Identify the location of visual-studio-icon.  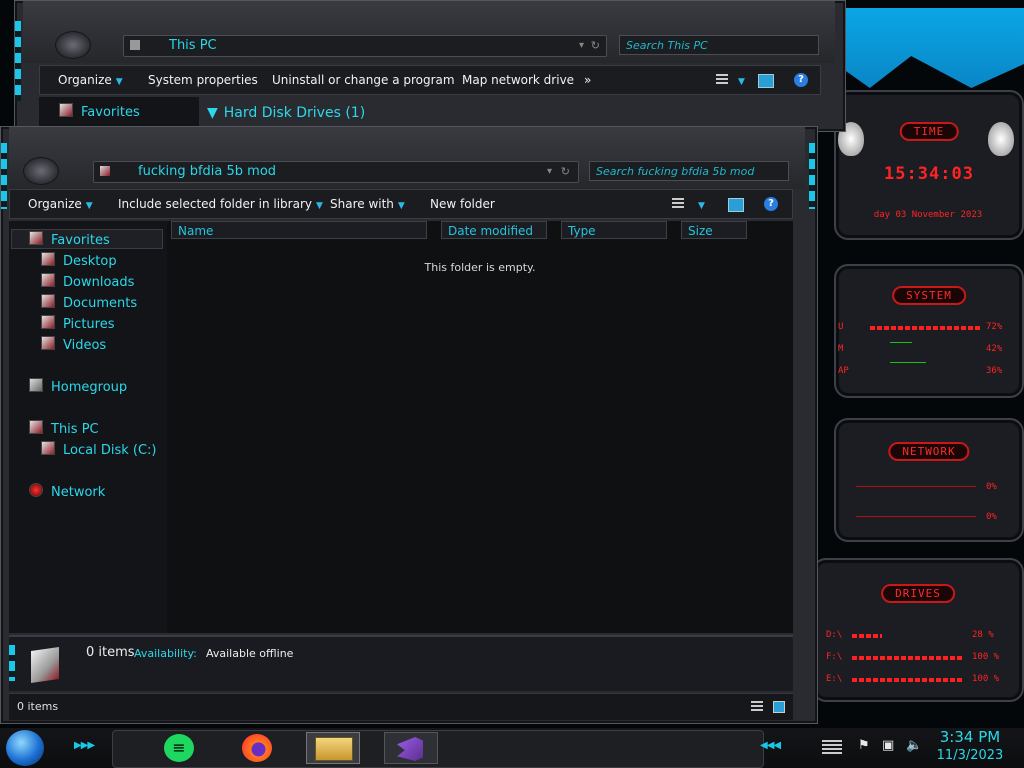
(410, 749).